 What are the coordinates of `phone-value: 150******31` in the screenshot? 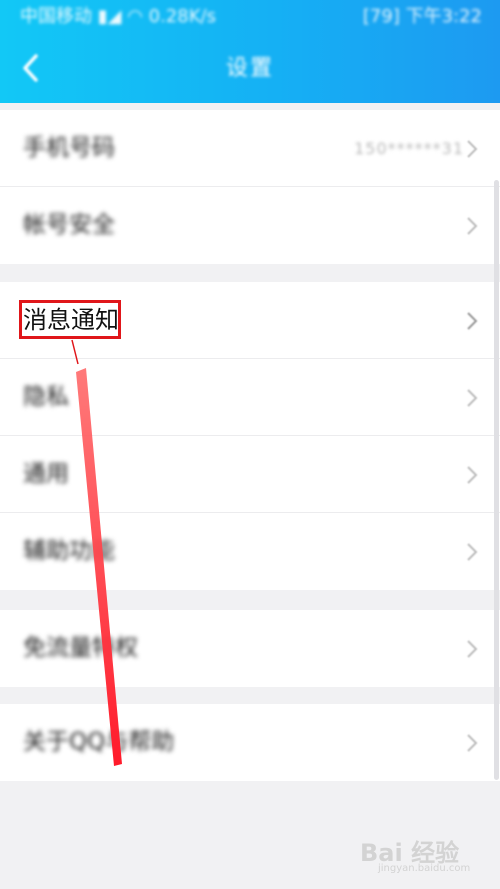 It's located at (409, 148).